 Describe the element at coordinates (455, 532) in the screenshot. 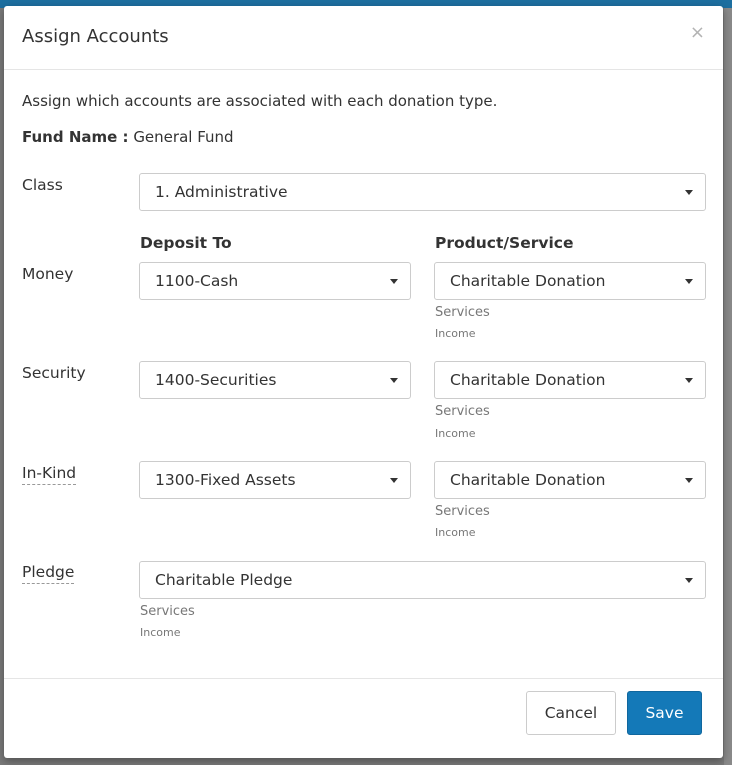

I see `in-kind-product-category: Income` at that location.